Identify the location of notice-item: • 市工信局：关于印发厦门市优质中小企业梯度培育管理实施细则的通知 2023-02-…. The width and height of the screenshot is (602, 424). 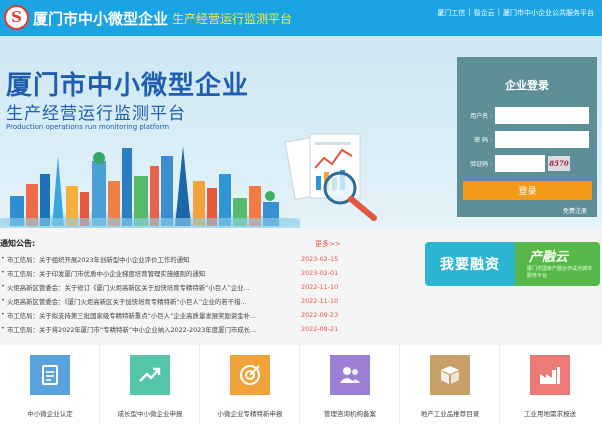
(172, 275).